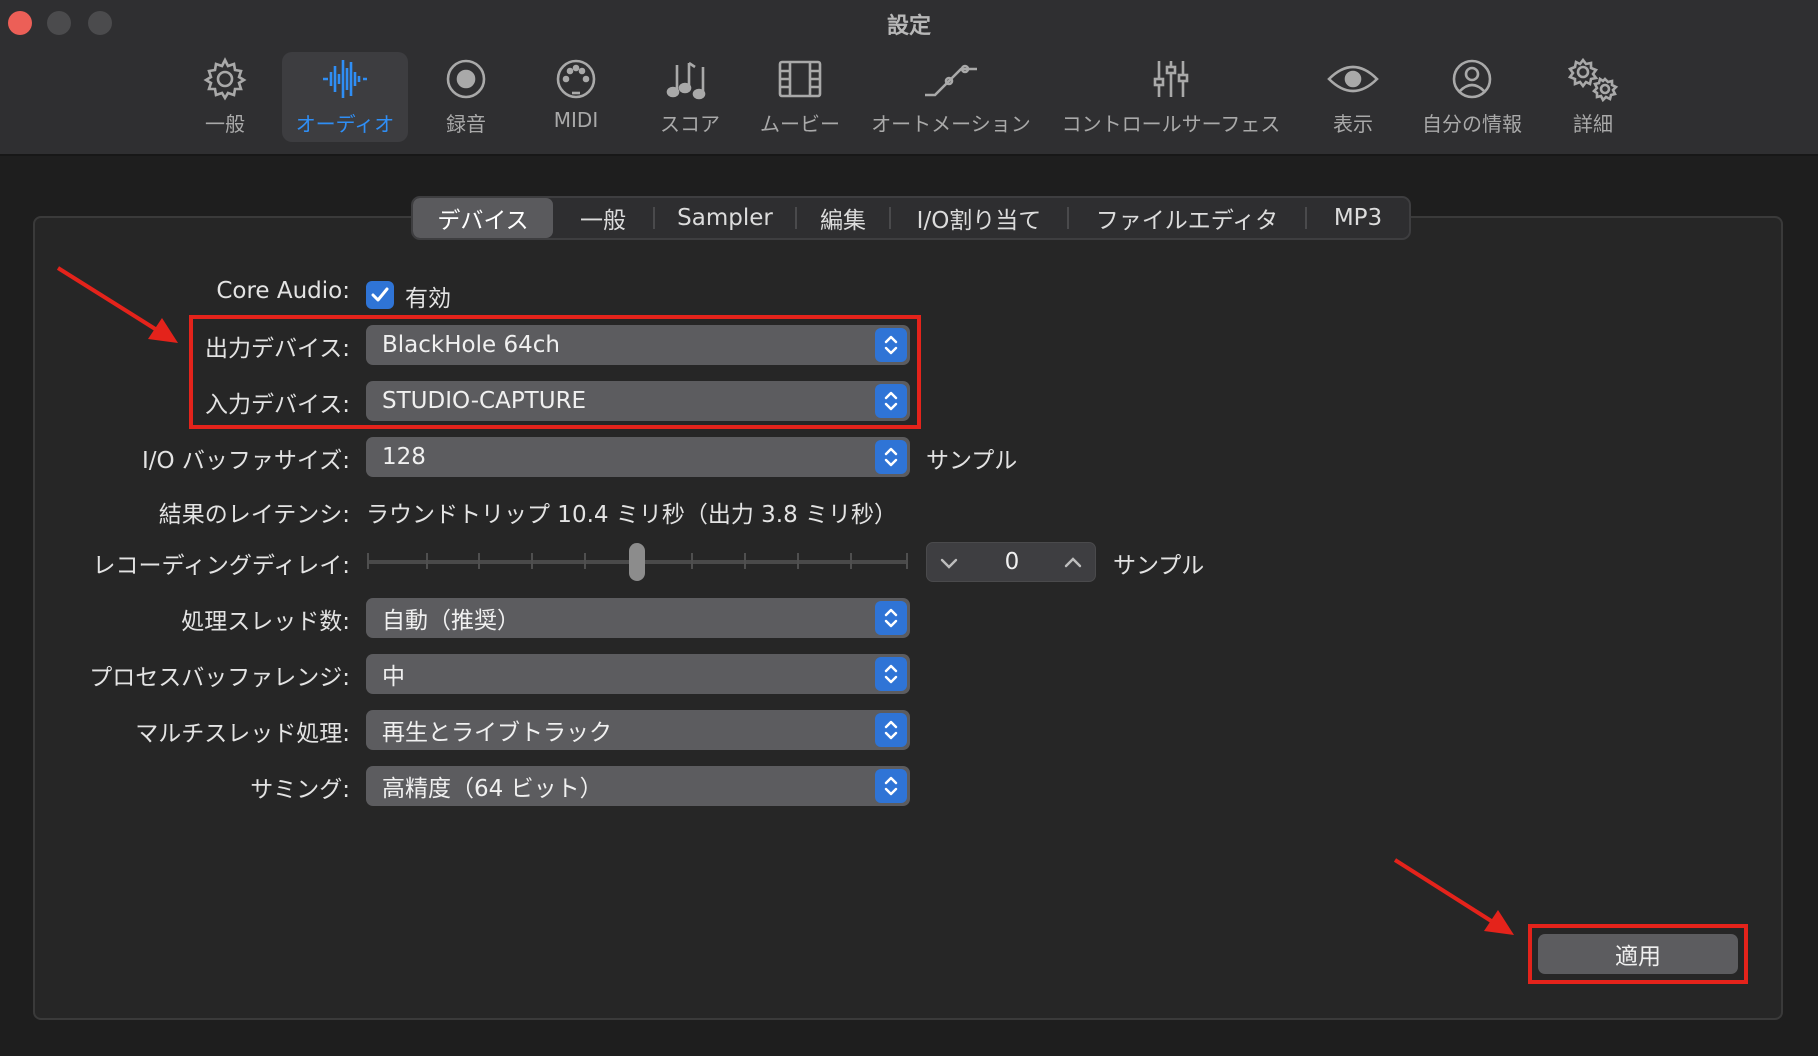  Describe the element at coordinates (497, 733) in the screenshot. I see `multithreading-value: 再生とライブトラック` at that location.